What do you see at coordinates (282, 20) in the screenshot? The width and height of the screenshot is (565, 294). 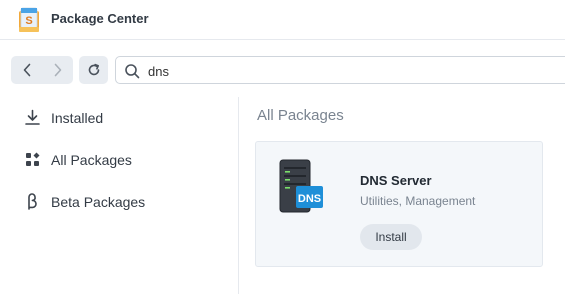 I see `title-bar: S Package Center` at bounding box center [282, 20].